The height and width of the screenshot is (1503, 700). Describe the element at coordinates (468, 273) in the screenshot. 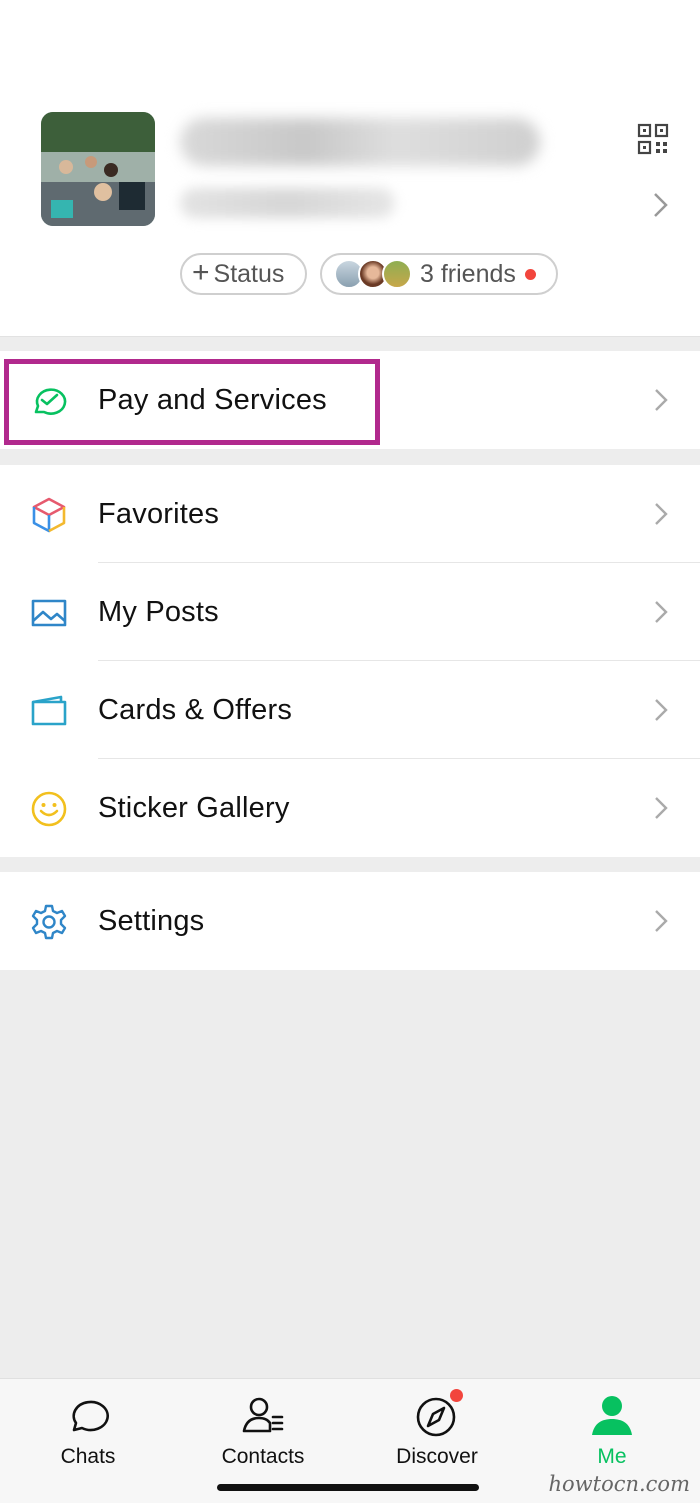

I see `friends-label: 3 friends` at that location.